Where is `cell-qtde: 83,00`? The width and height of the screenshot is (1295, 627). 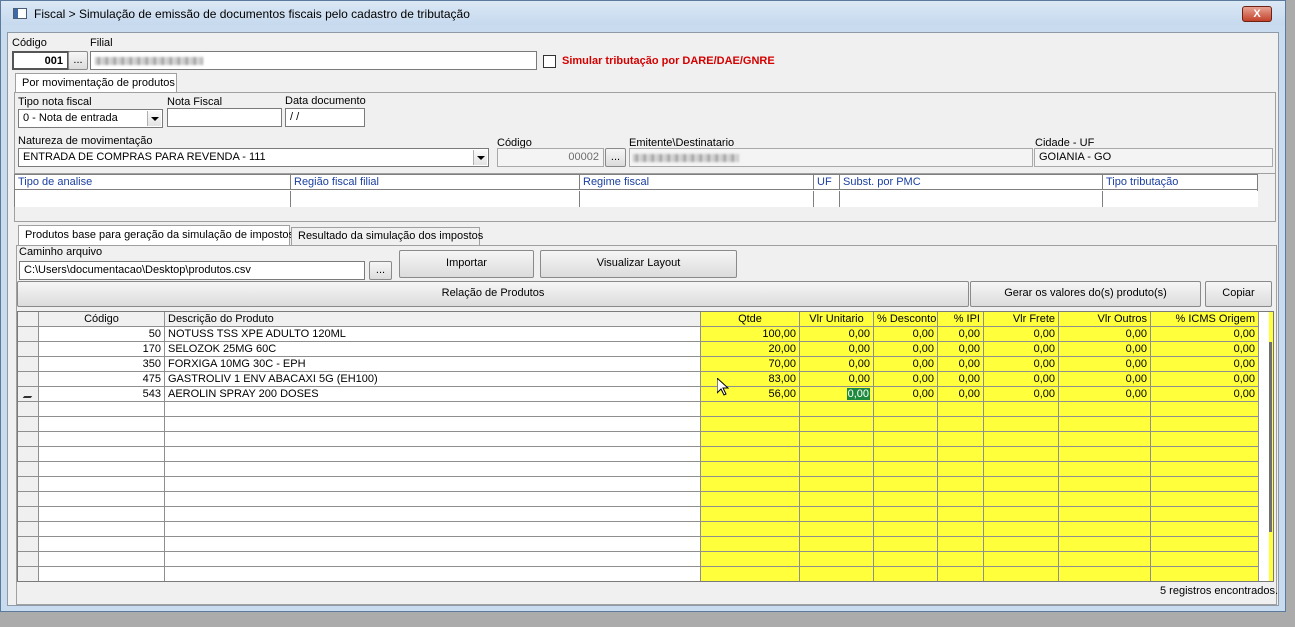 cell-qtde: 83,00 is located at coordinates (750, 379).